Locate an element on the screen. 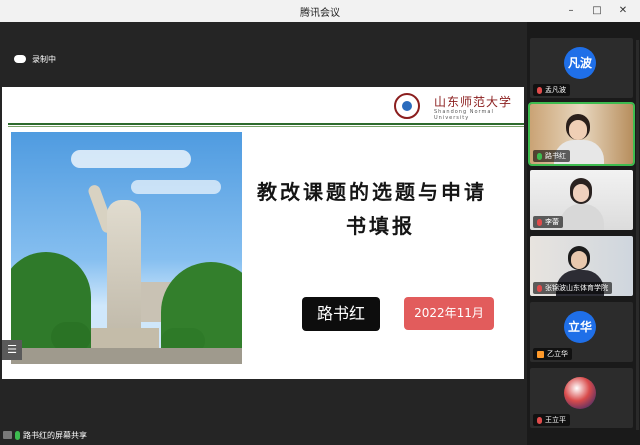  close-button: ✕ is located at coordinates (623, 11).